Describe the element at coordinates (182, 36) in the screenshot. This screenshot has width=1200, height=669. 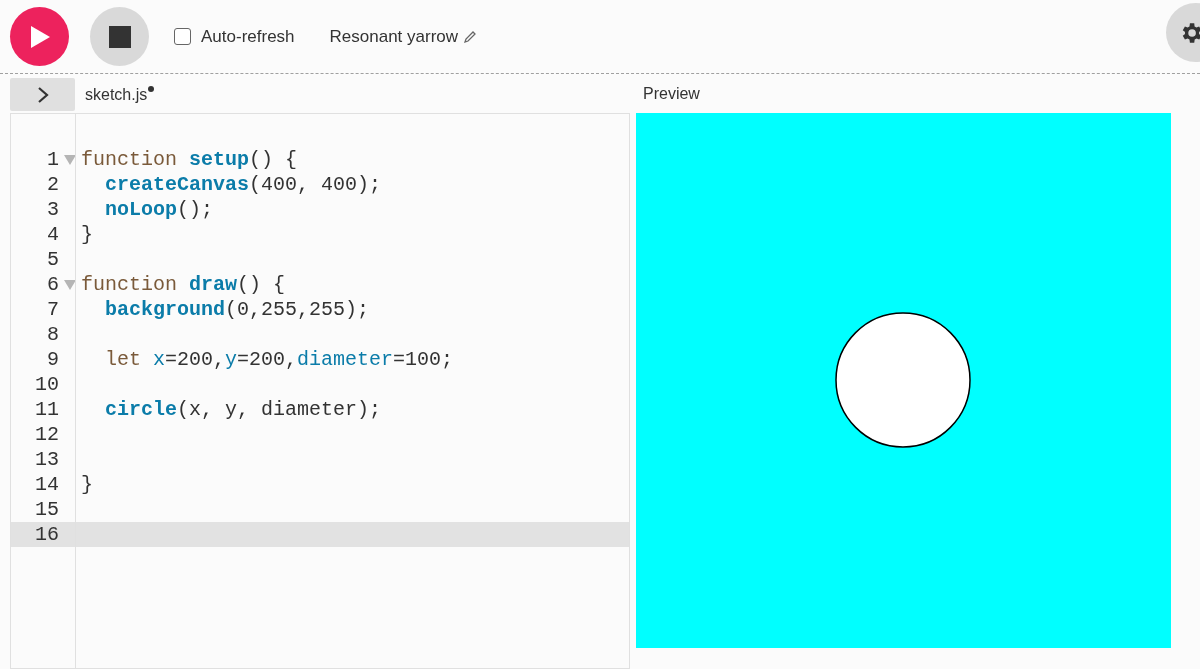
I see `checkbox` at that location.